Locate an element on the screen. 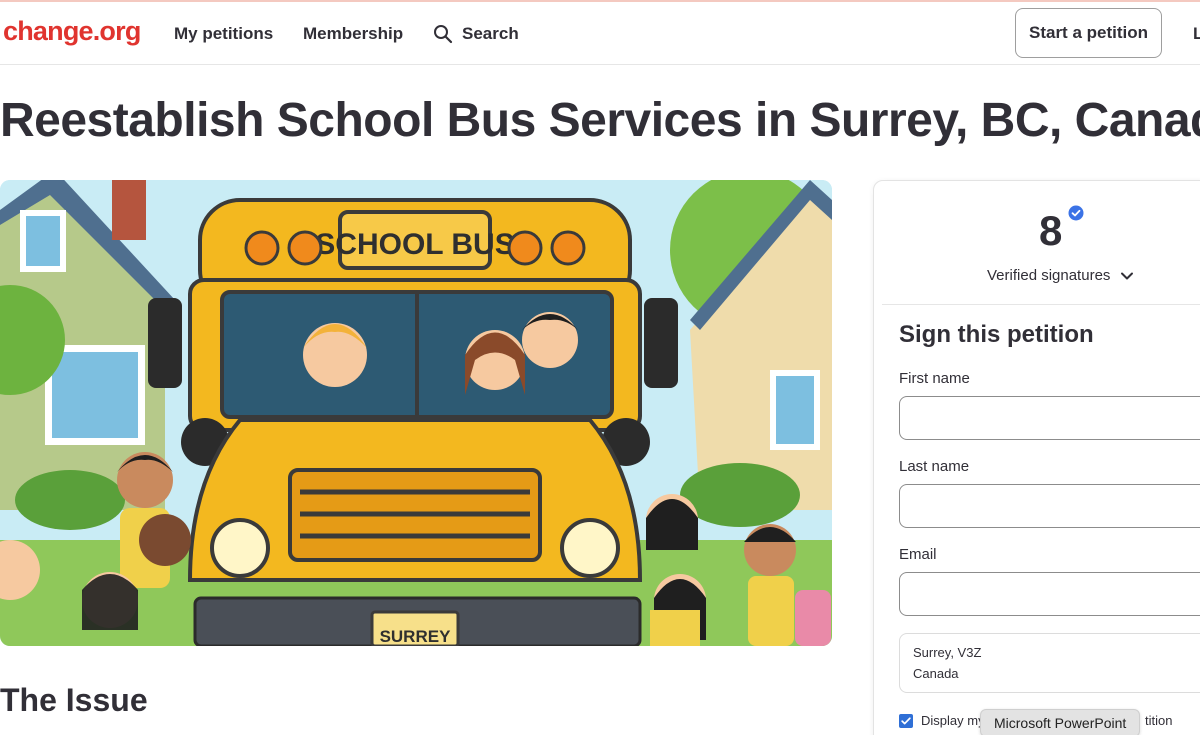 This screenshot has width=1200, height=735. search-icon is located at coordinates (443, 34).